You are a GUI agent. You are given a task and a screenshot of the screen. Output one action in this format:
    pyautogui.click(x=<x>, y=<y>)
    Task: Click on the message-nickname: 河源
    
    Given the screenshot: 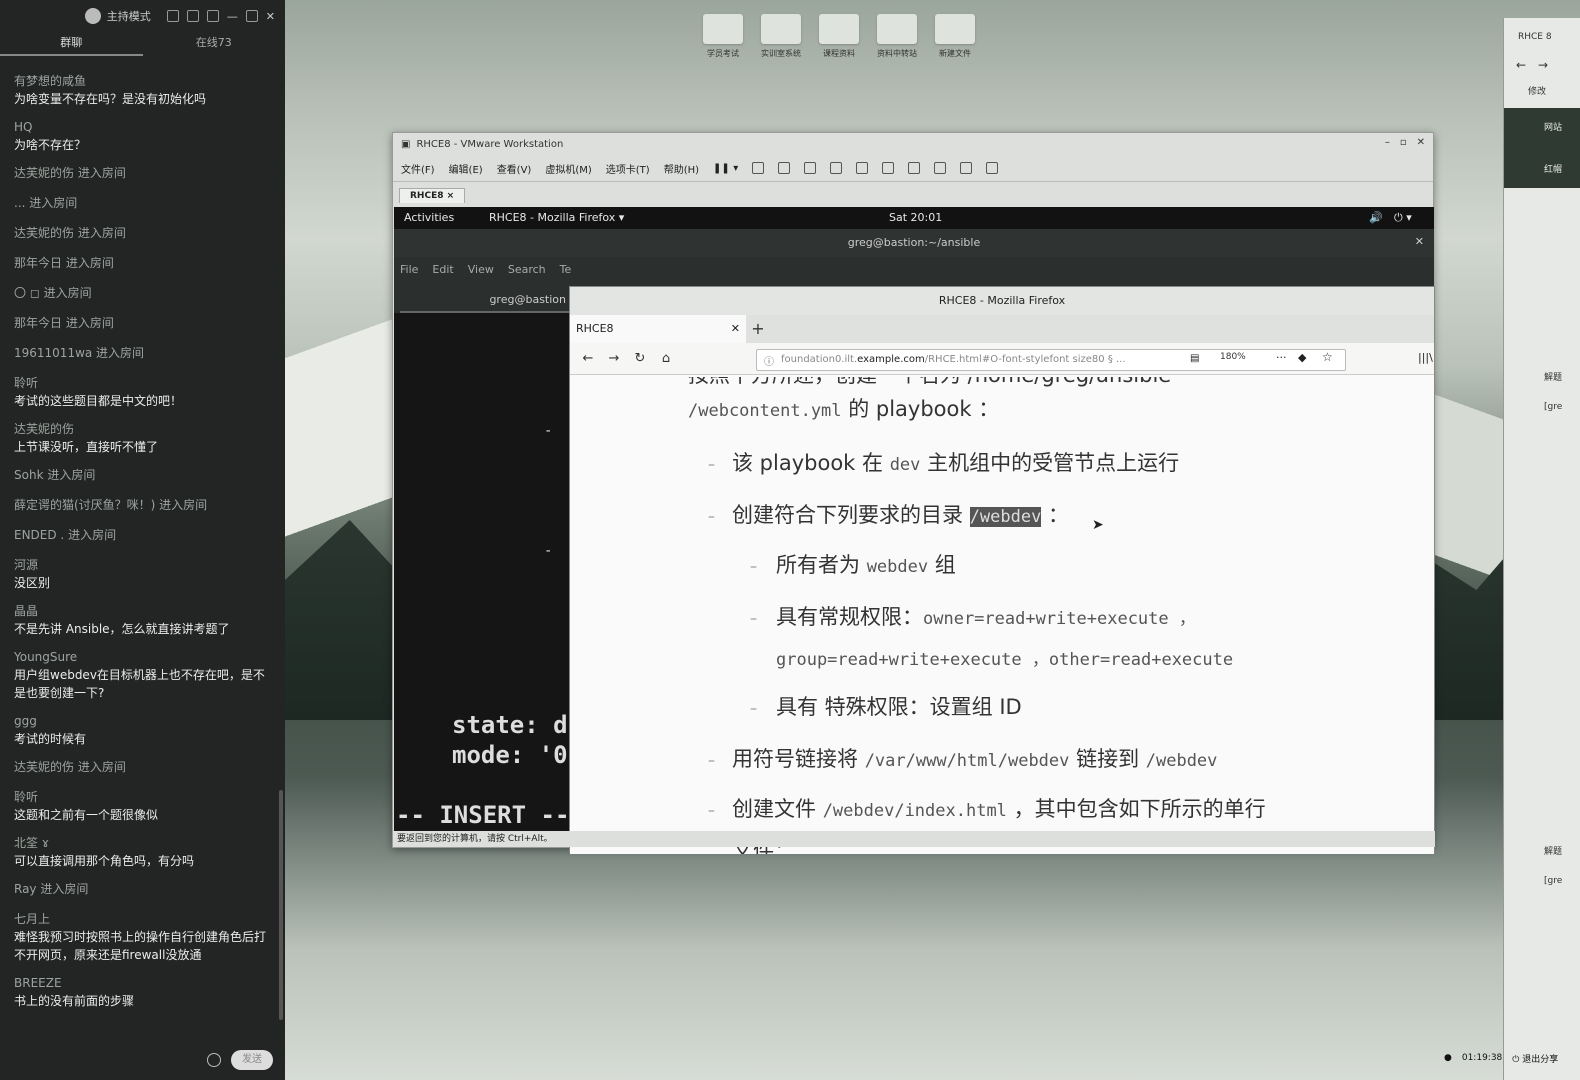 What is the action you would take?
    pyautogui.click(x=142, y=565)
    